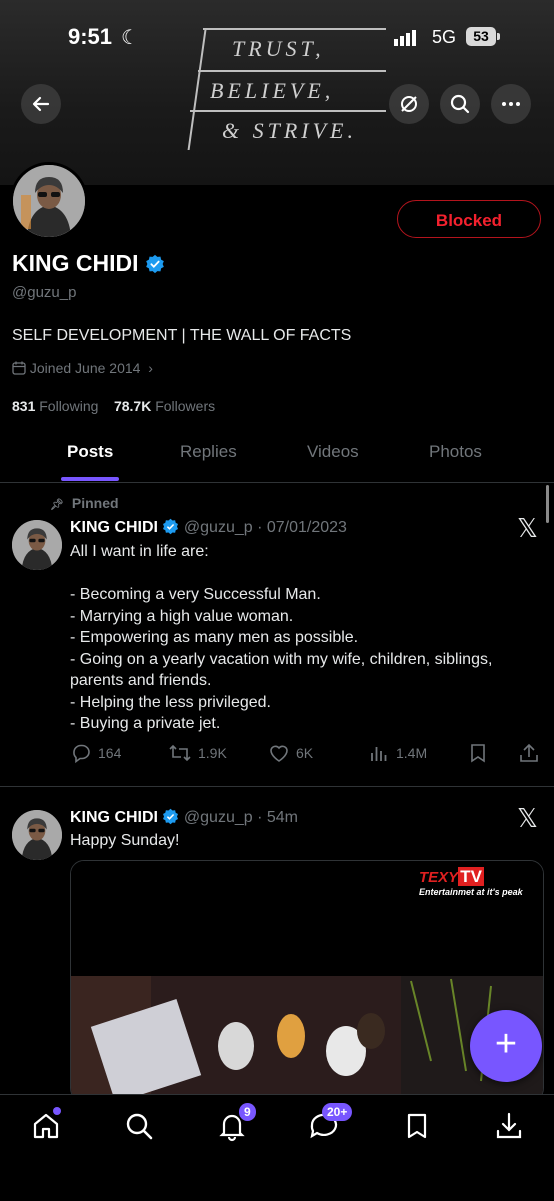 This screenshot has width=554, height=1201. I want to click on views-icon, so click(379, 754).